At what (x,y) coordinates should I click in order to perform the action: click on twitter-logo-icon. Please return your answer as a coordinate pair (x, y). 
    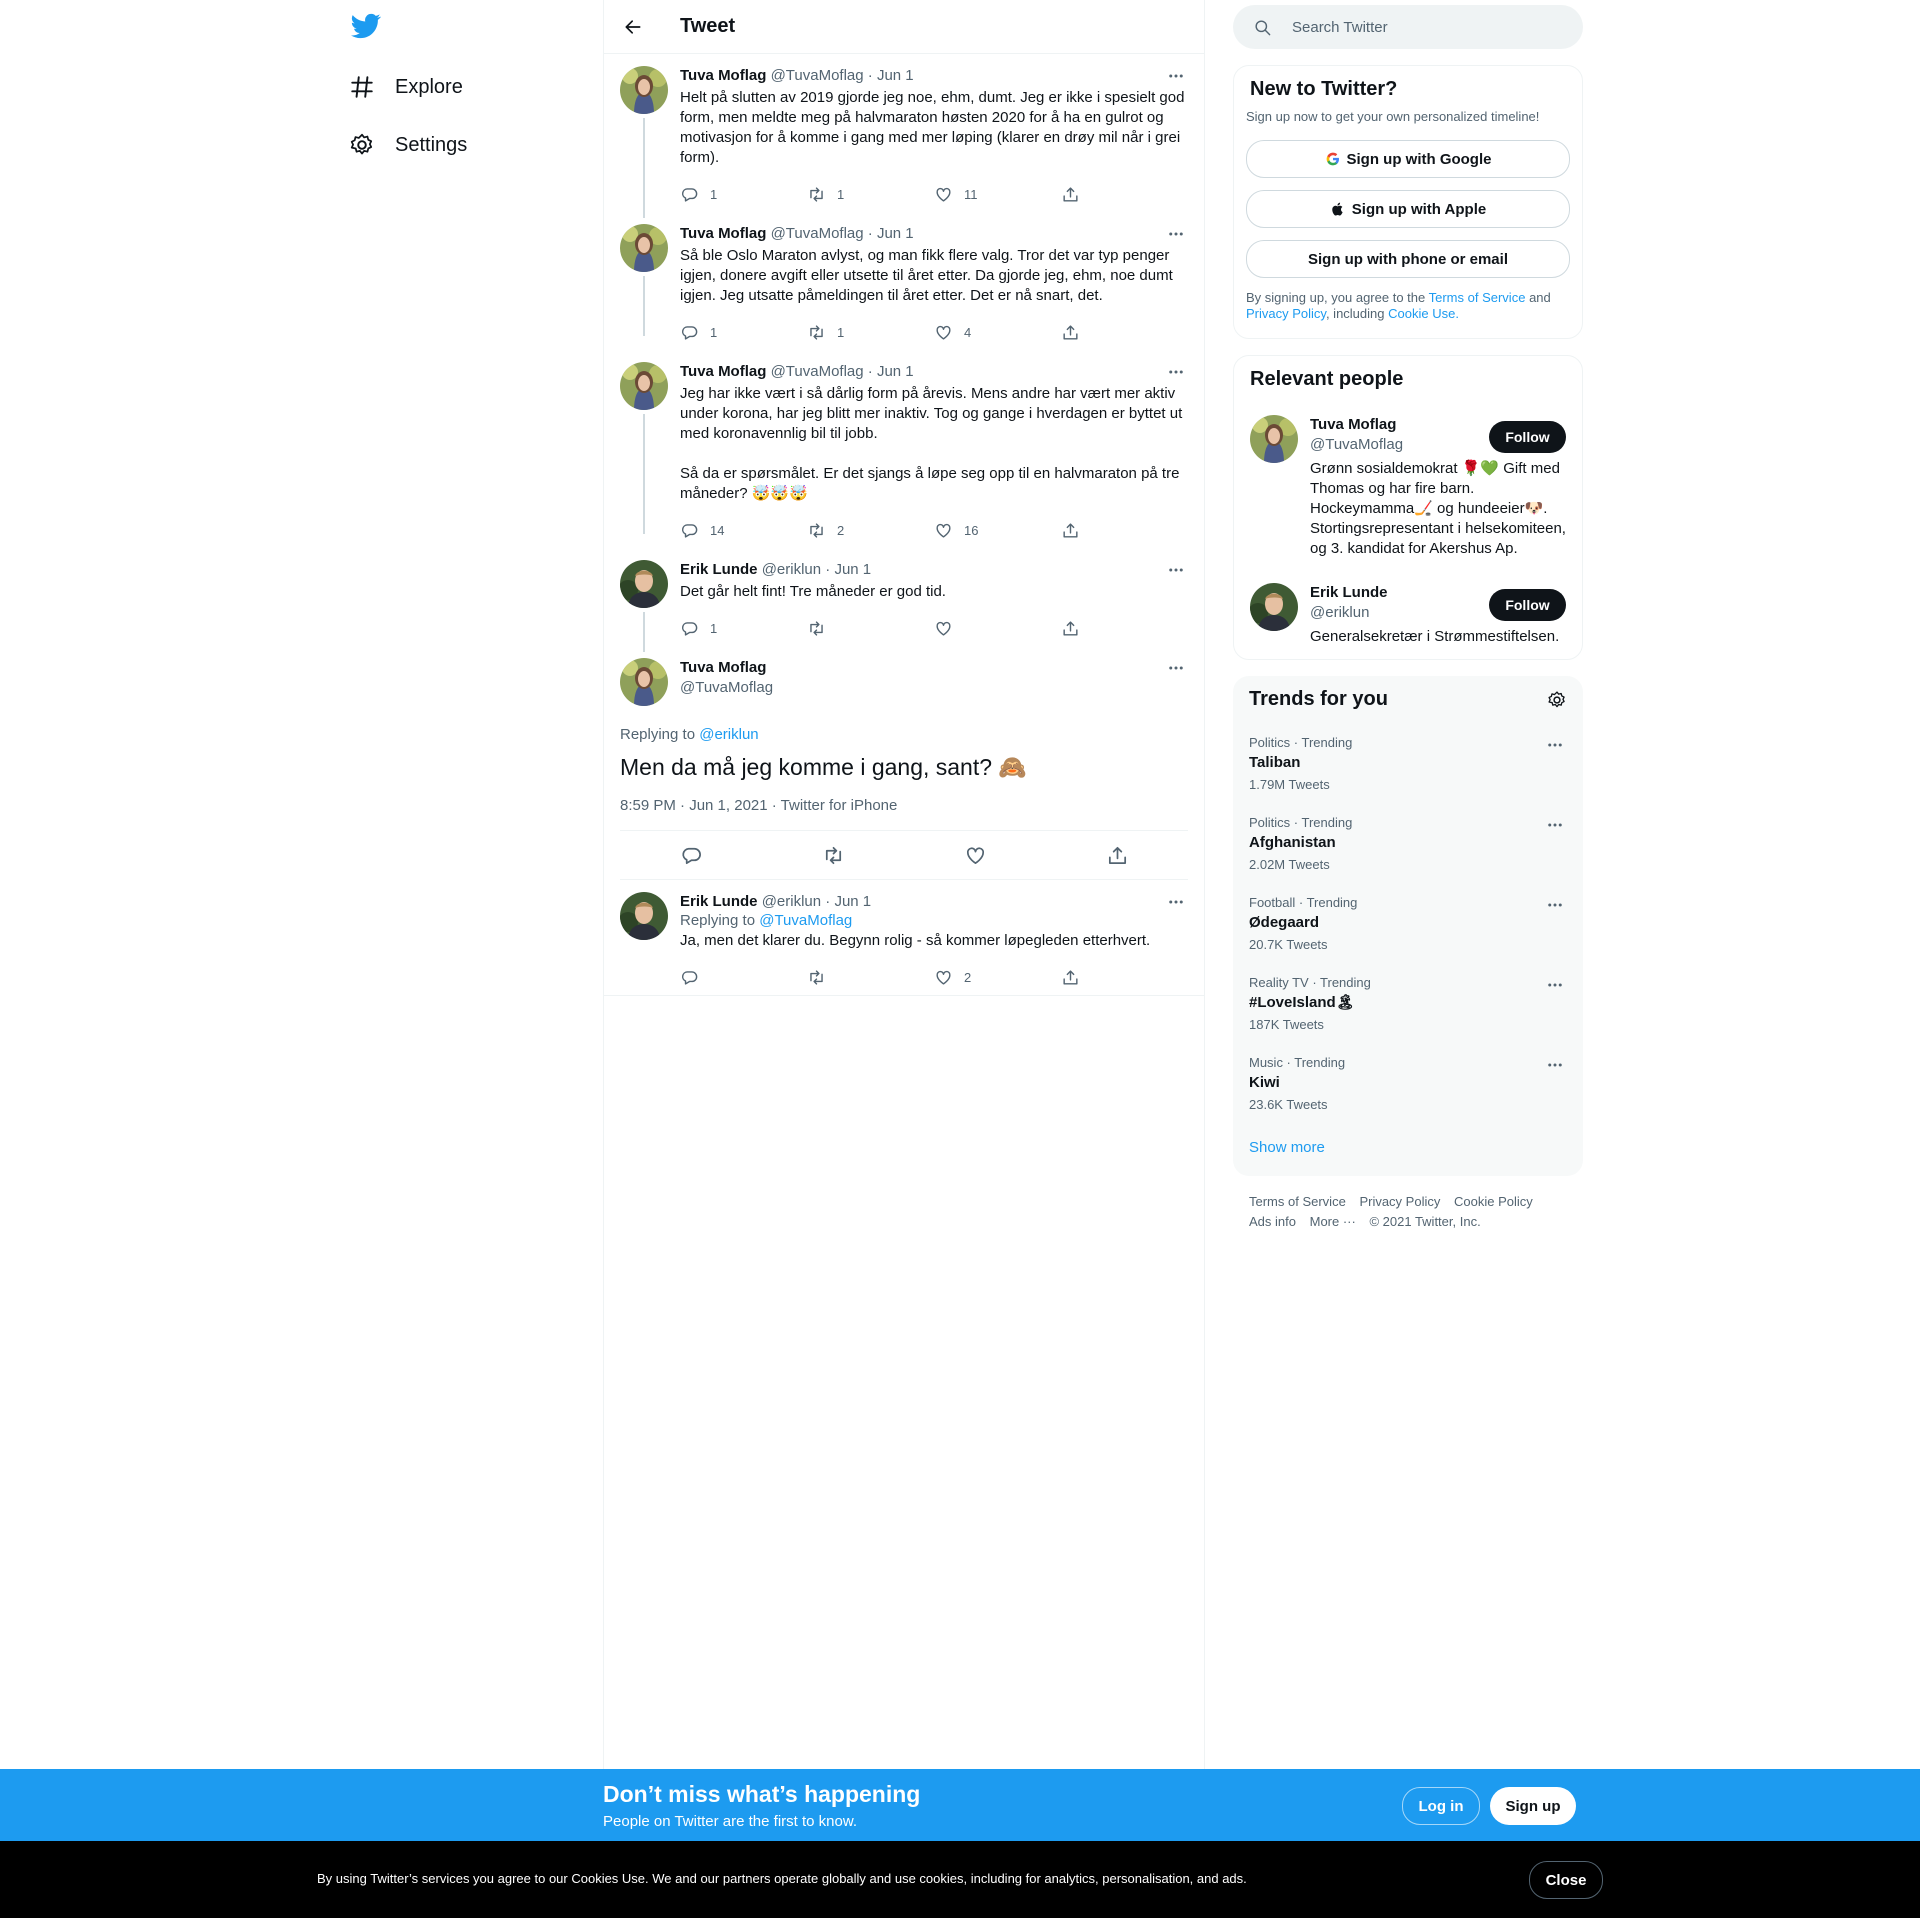
    Looking at the image, I should click on (366, 26).